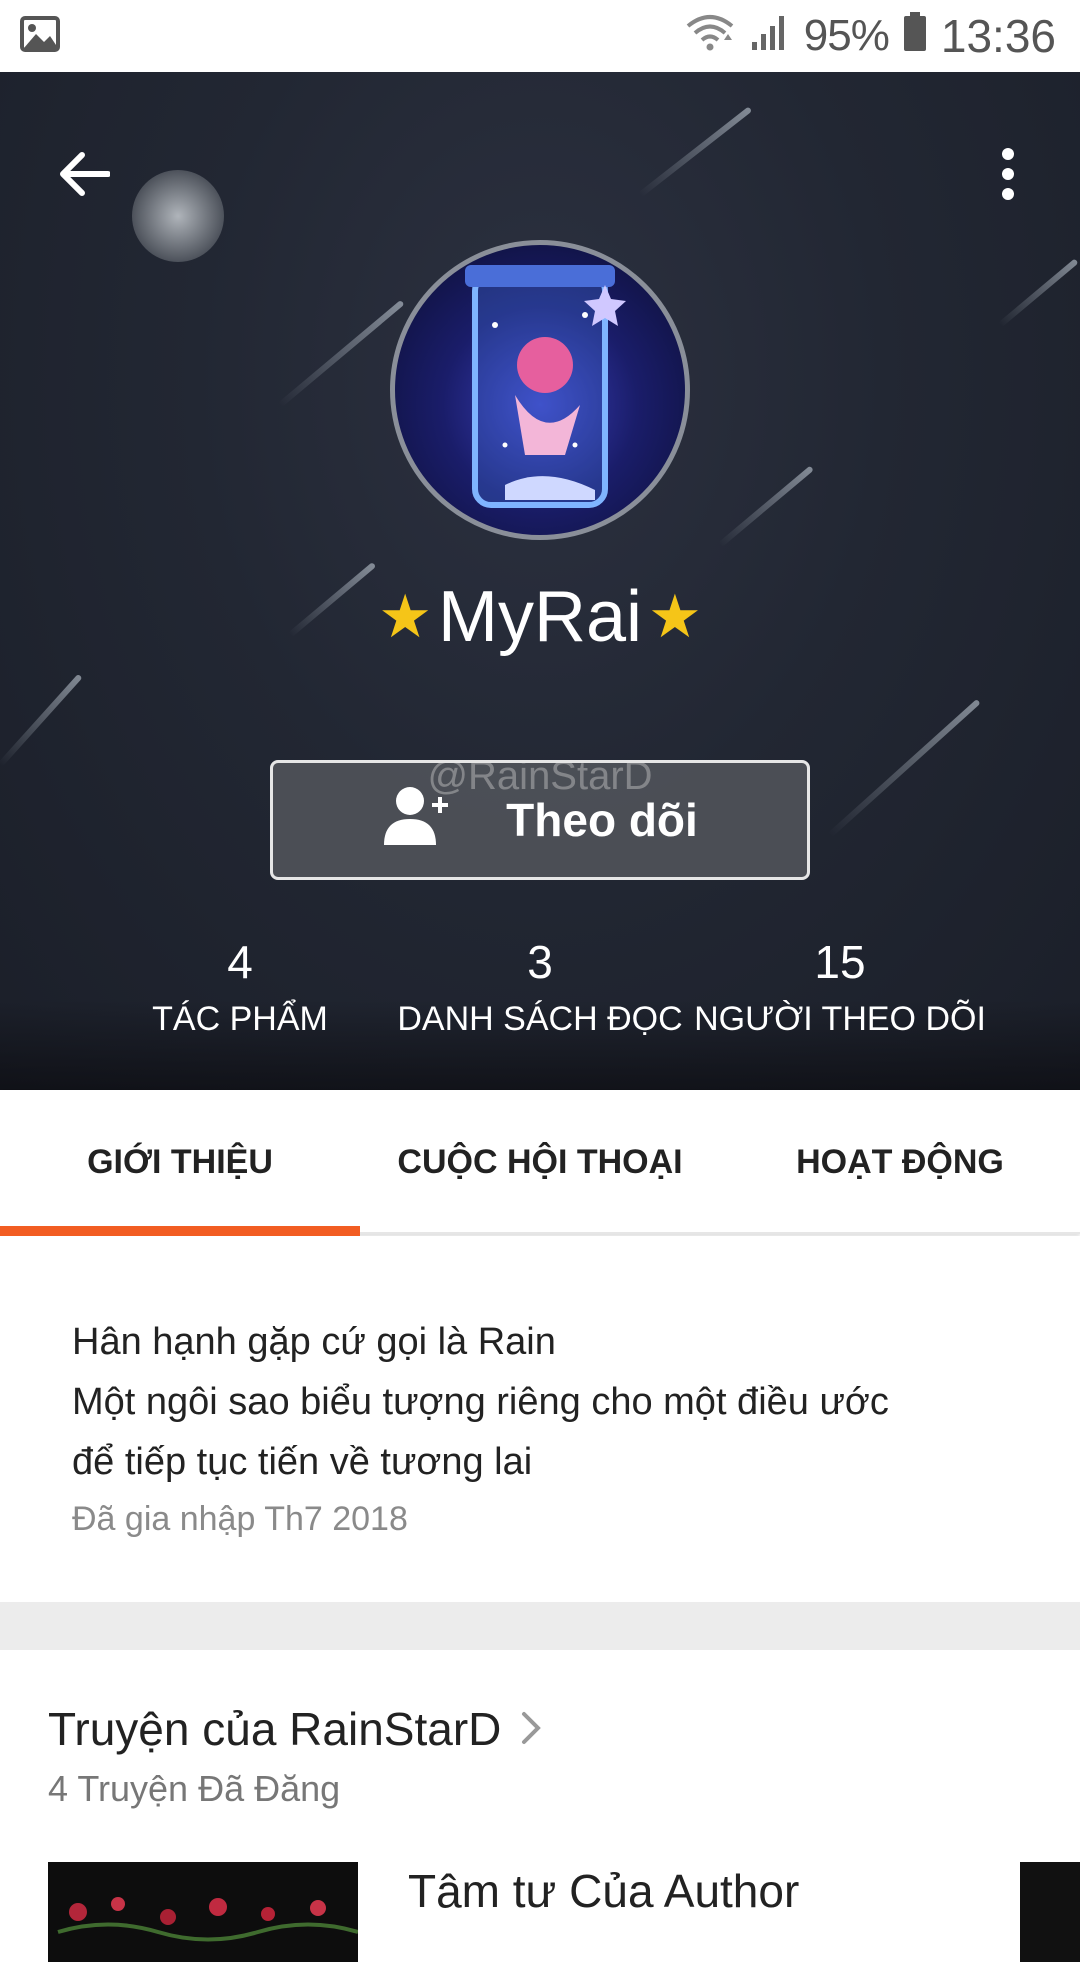  What do you see at coordinates (900, 1162) in the screenshot?
I see `tab-activity: HOẠT ĐỘNG` at bounding box center [900, 1162].